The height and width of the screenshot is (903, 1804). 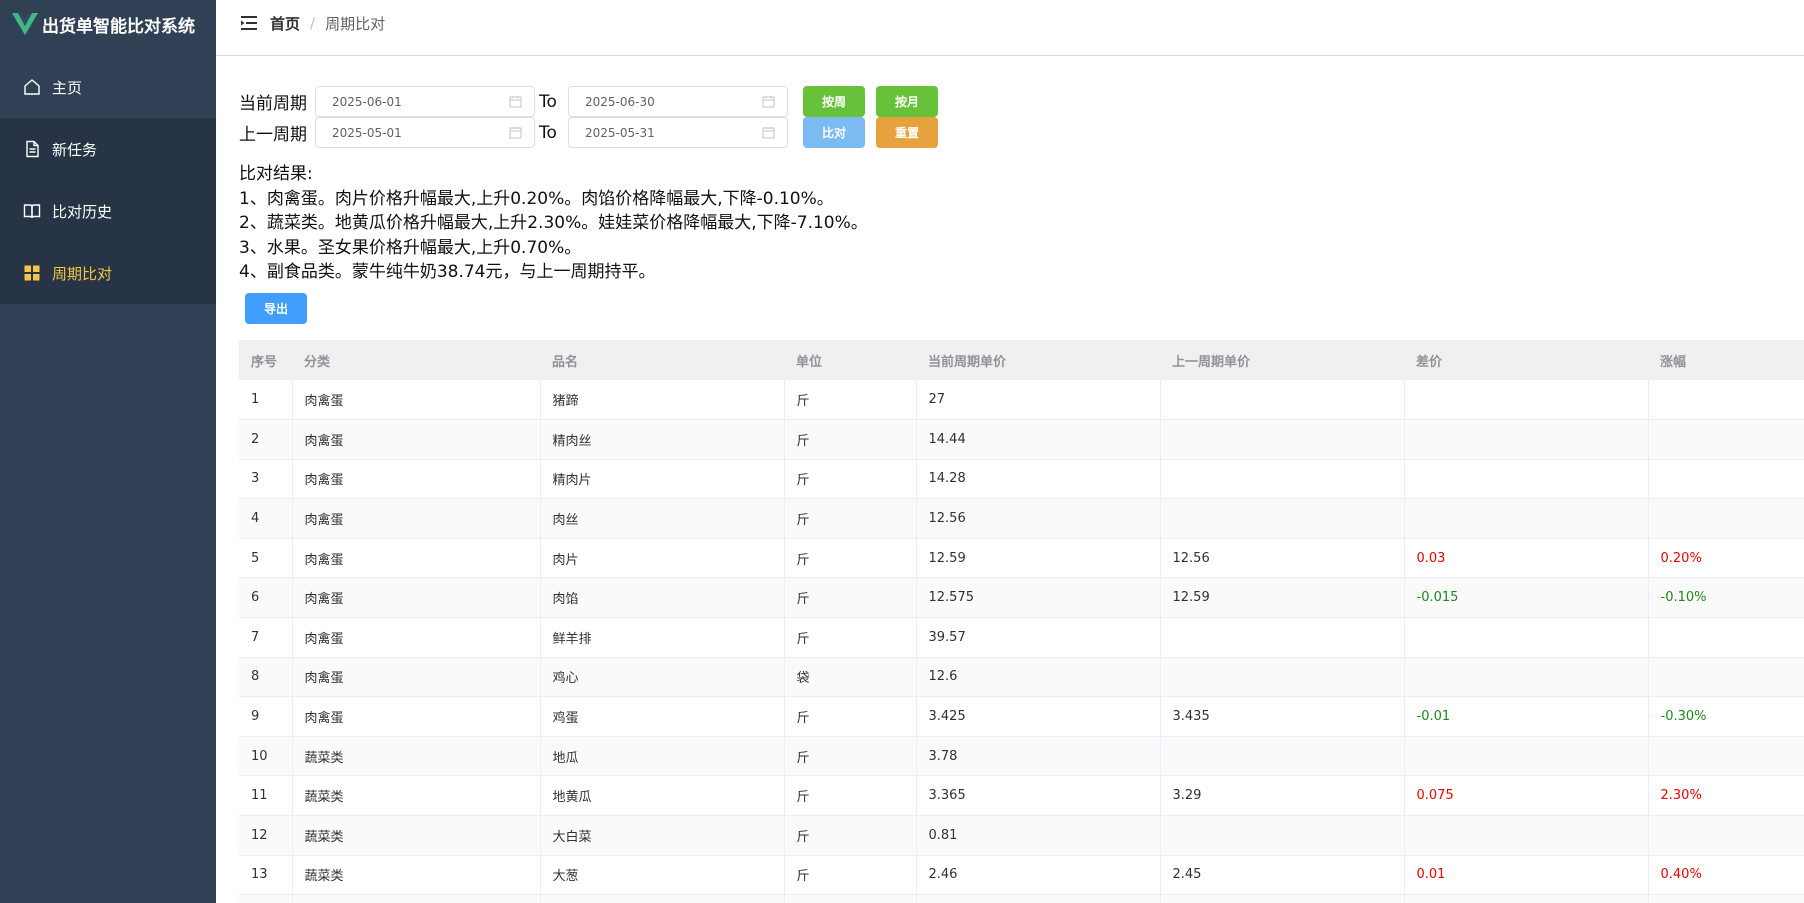 I want to click on sidebar-item-label: 主页, so click(x=67, y=87).